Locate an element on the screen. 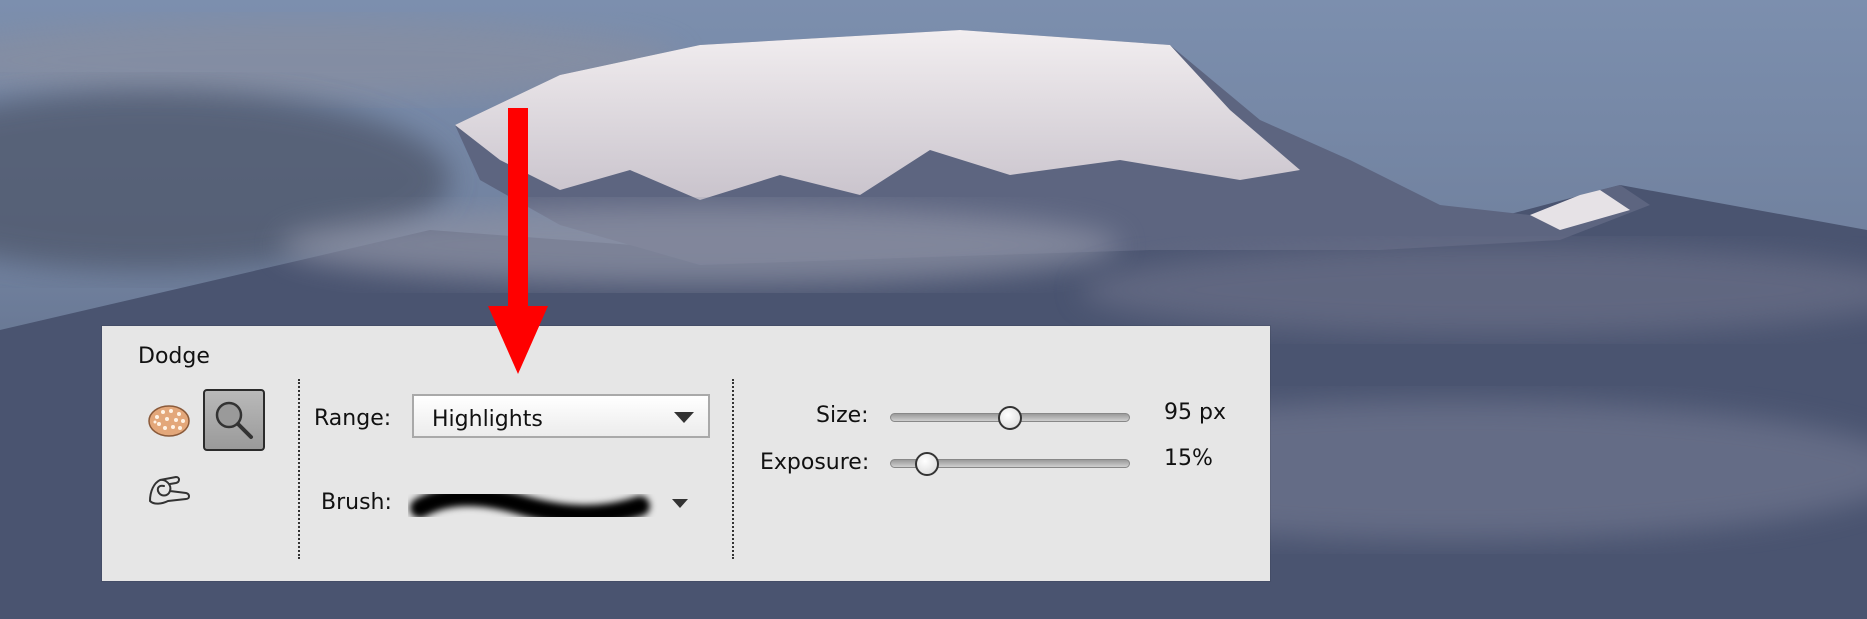  exposure-value: 15% is located at coordinates (1188, 458).